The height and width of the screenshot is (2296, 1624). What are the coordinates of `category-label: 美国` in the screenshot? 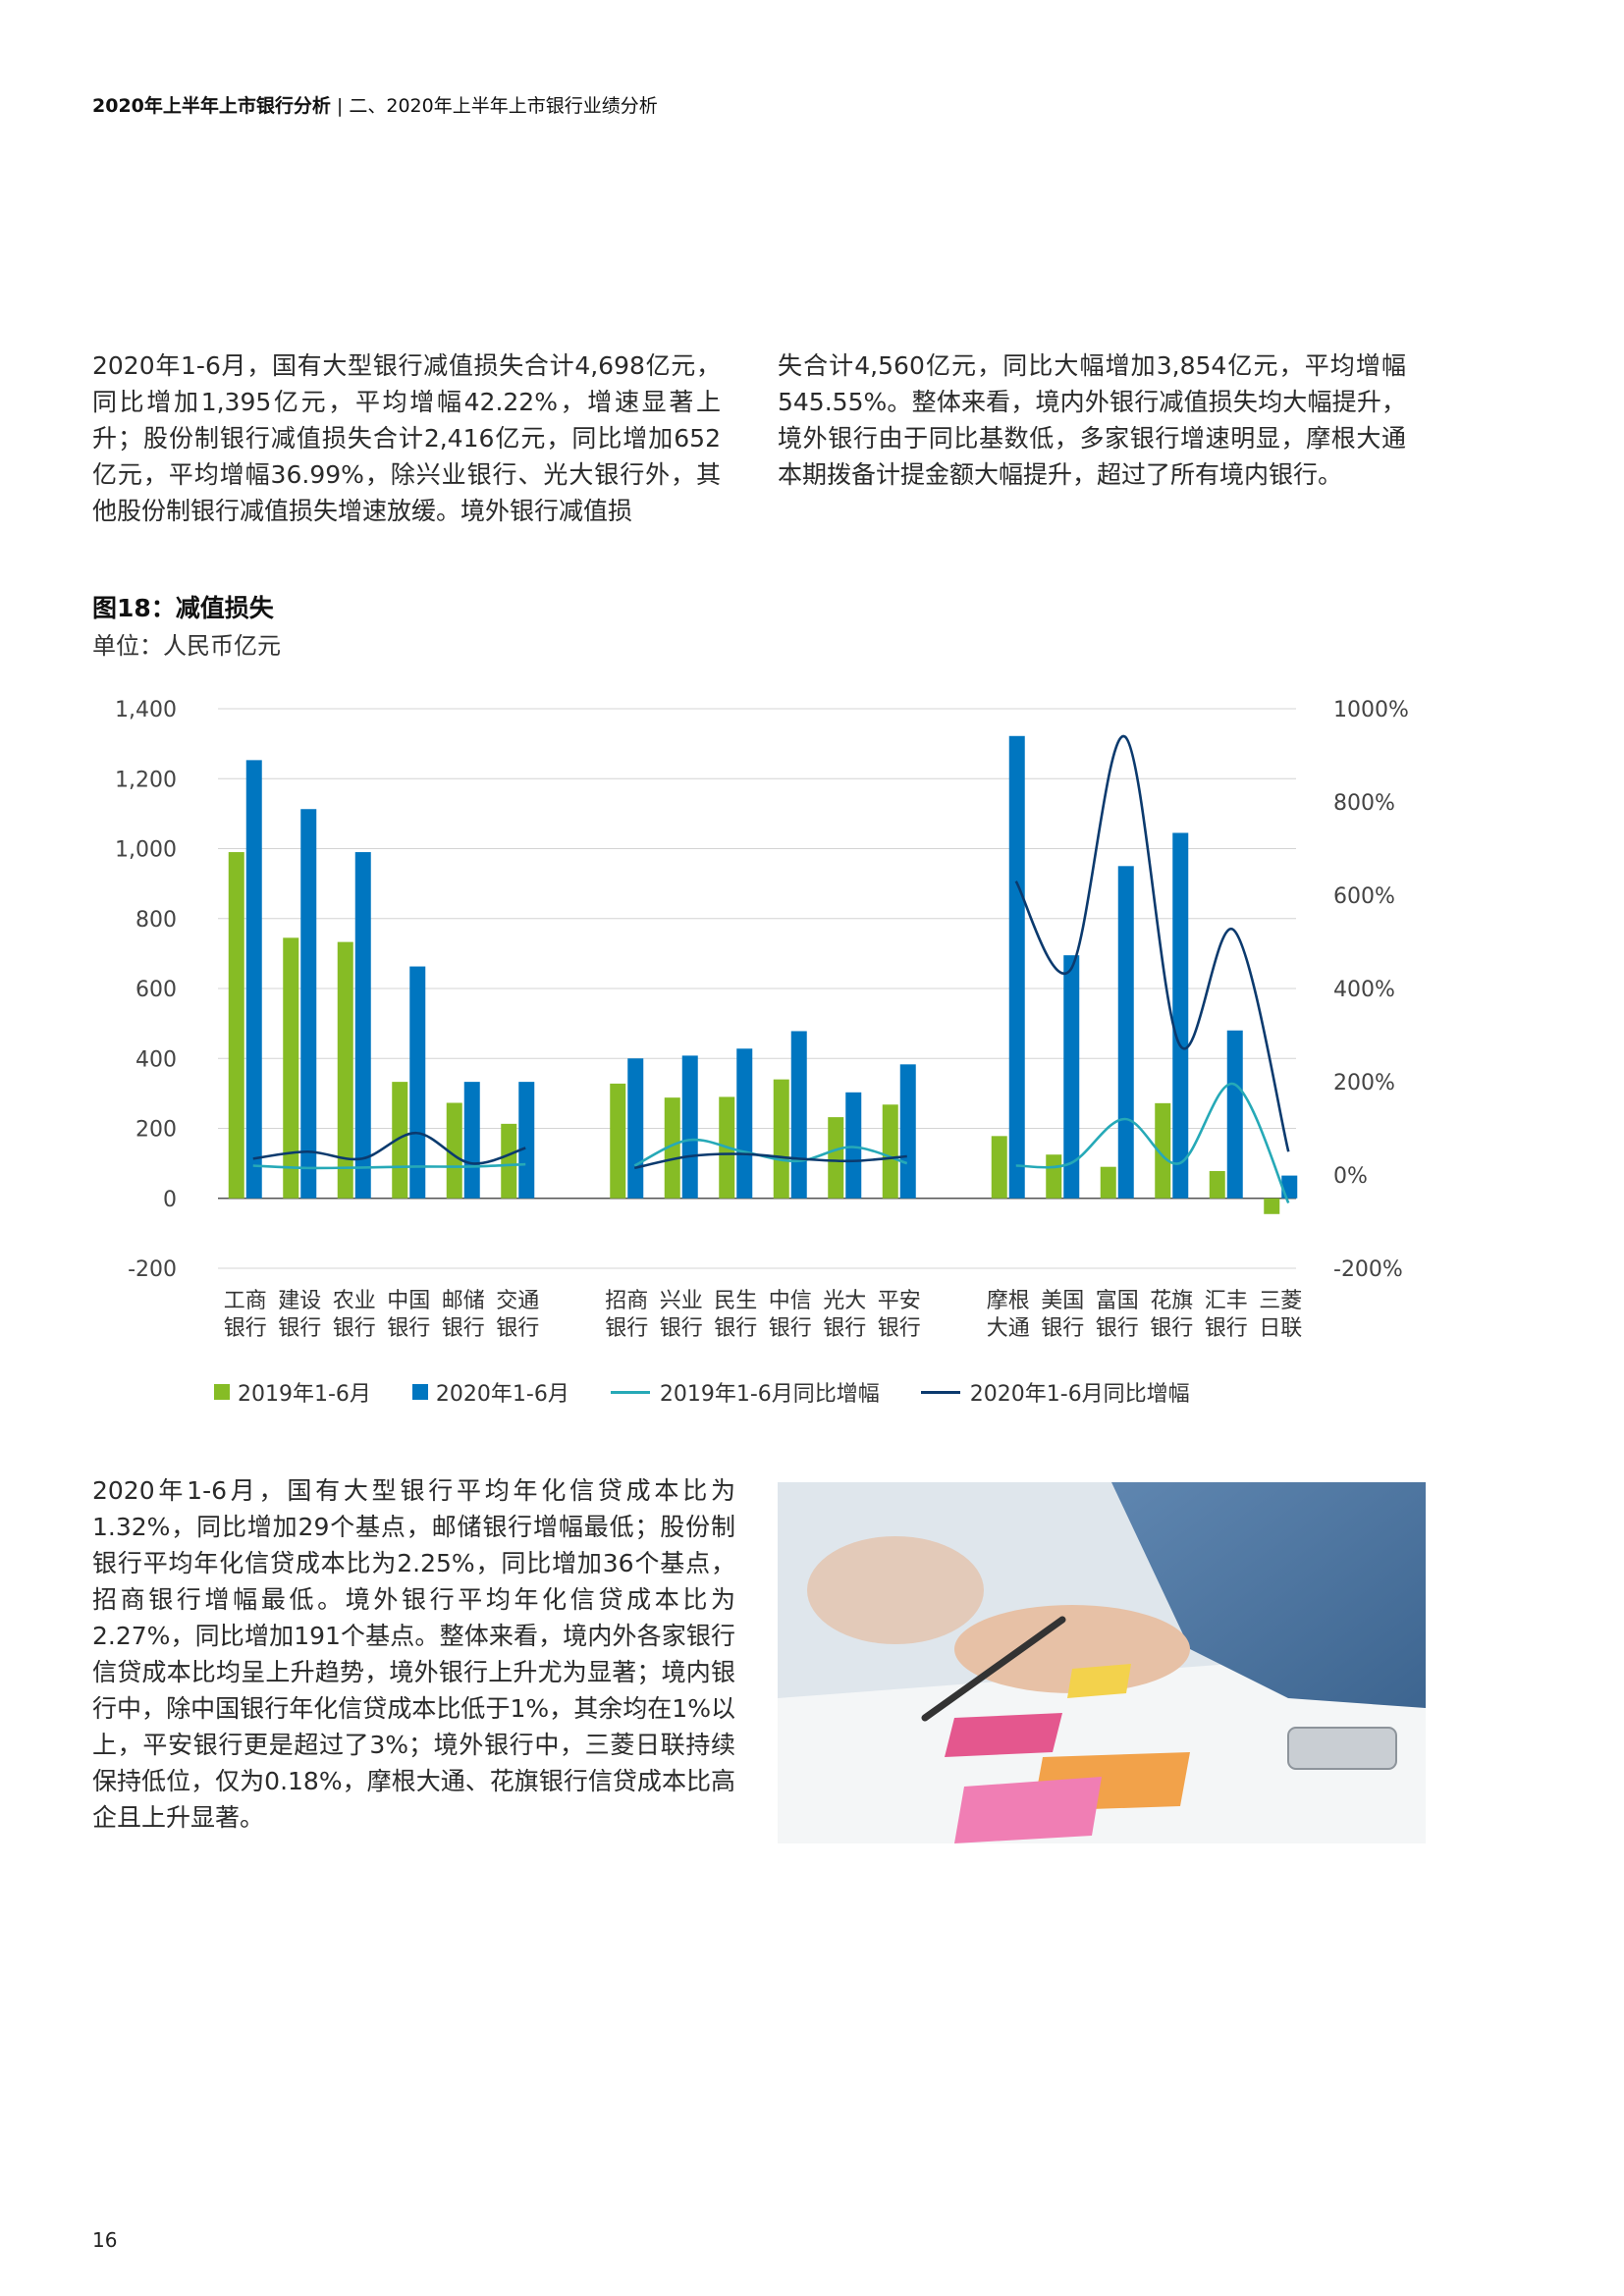 It's located at (1062, 1301).